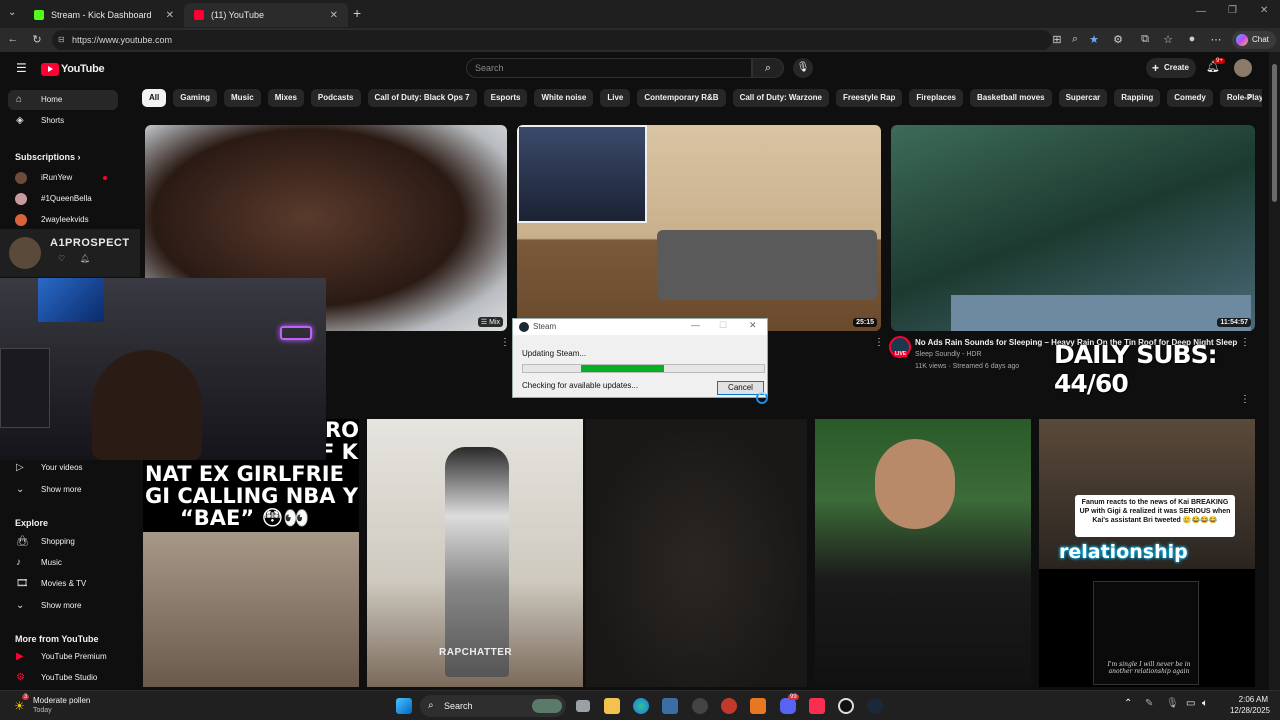  I want to click on refresh-icon: ↻, so click(37, 39).